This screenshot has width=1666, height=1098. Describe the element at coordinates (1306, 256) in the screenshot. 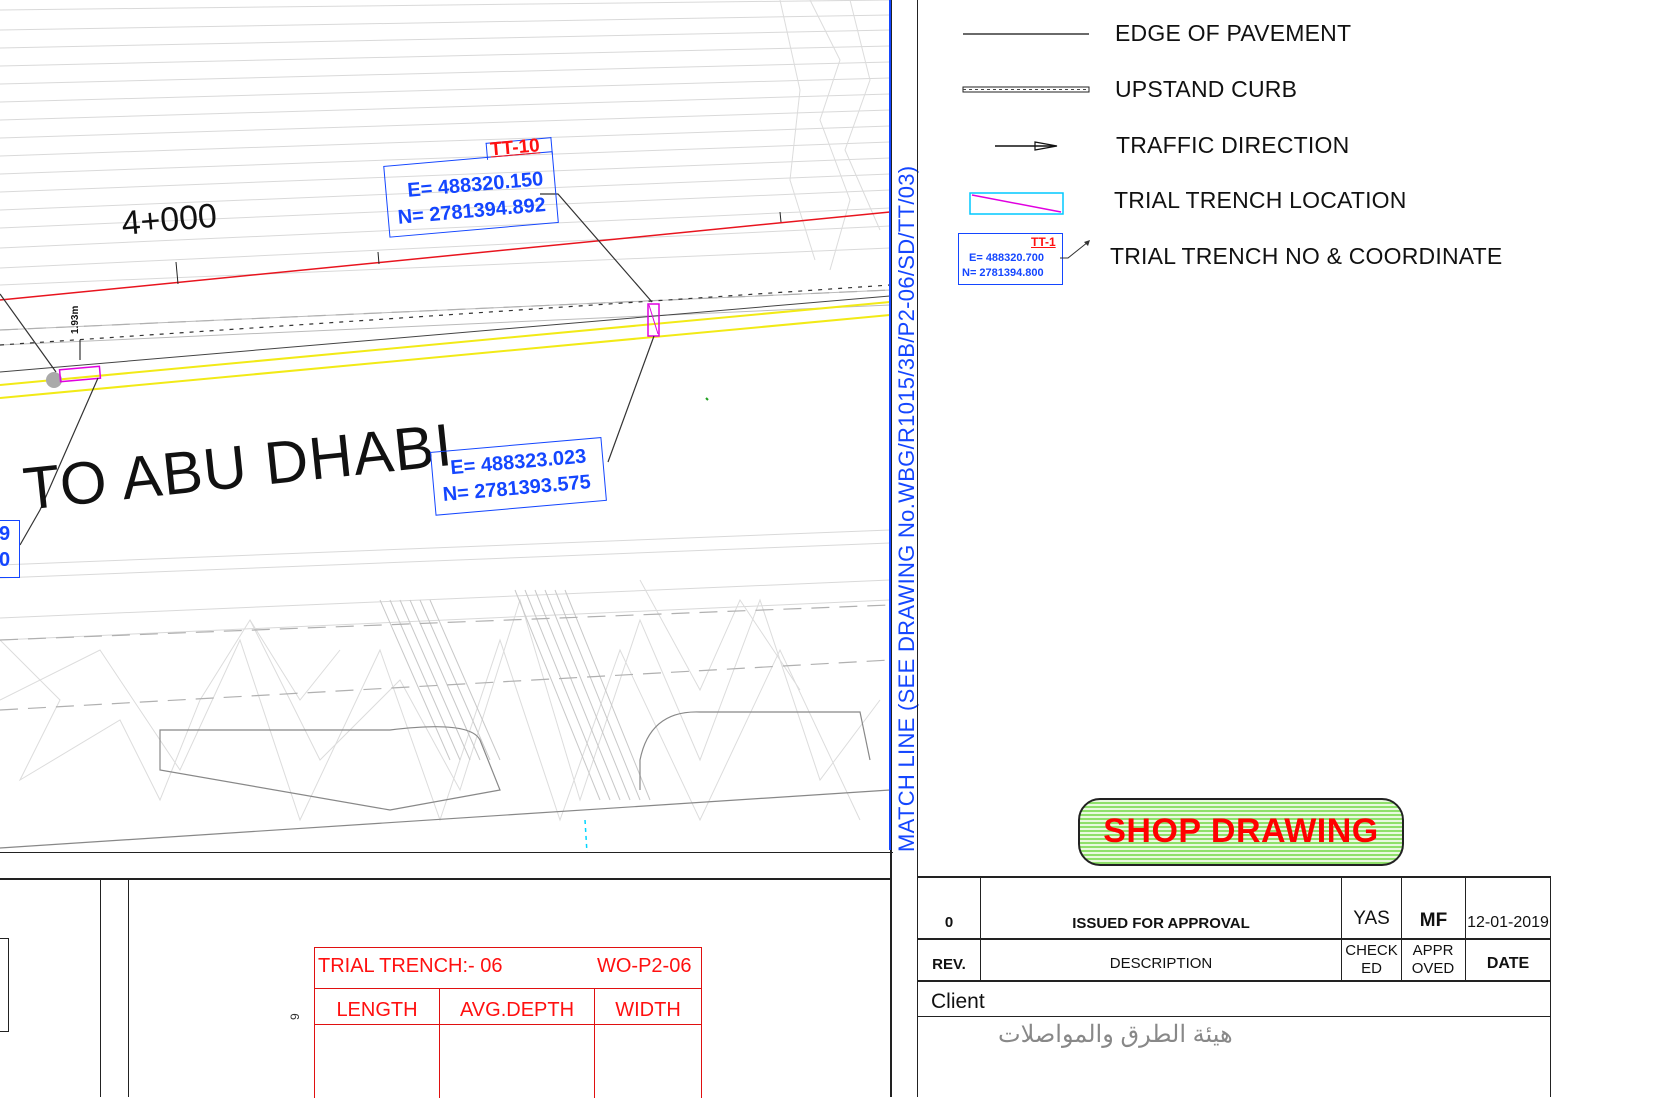

I see `legend-trial-trench-no: TRIAL TRENCH NO & COORDINATE` at that location.